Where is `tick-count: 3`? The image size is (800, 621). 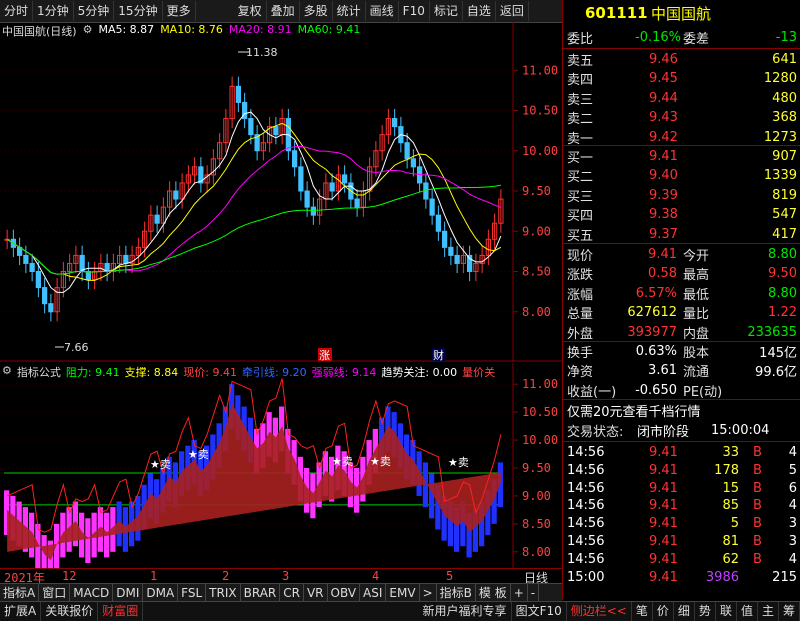
tick-count: 3 is located at coordinates (792, 541).